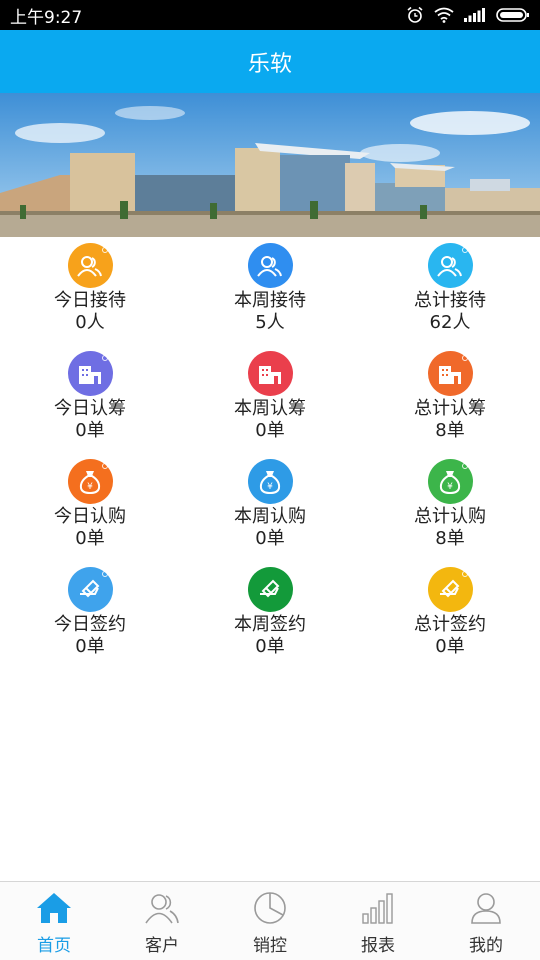  I want to click on nav-mine: 我的, so click(486, 921).